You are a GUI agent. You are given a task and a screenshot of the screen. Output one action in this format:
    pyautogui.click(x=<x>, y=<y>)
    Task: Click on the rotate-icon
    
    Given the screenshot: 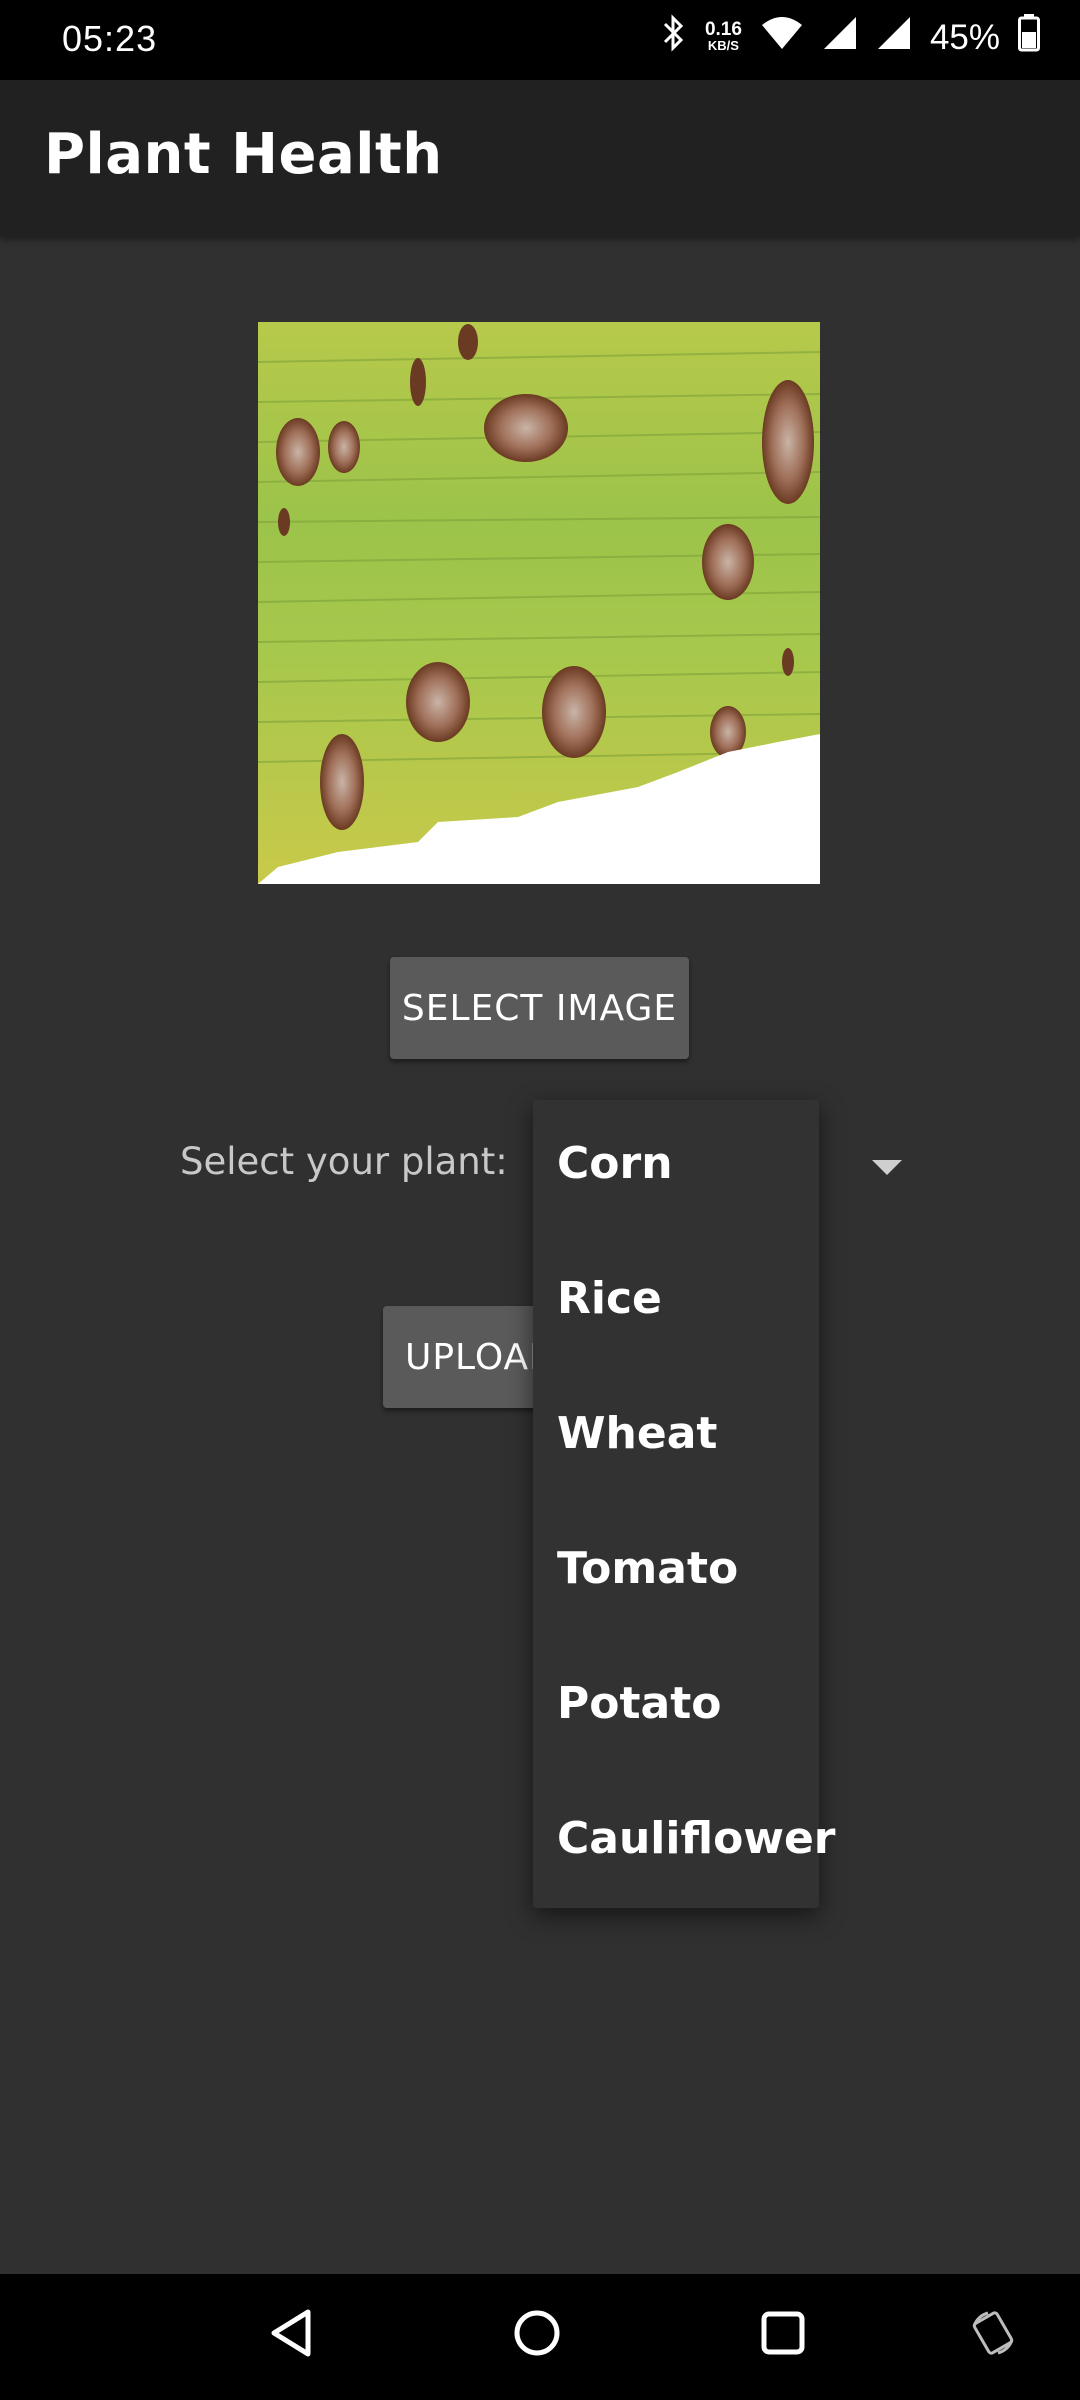 What is the action you would take?
    pyautogui.click(x=993, y=2335)
    